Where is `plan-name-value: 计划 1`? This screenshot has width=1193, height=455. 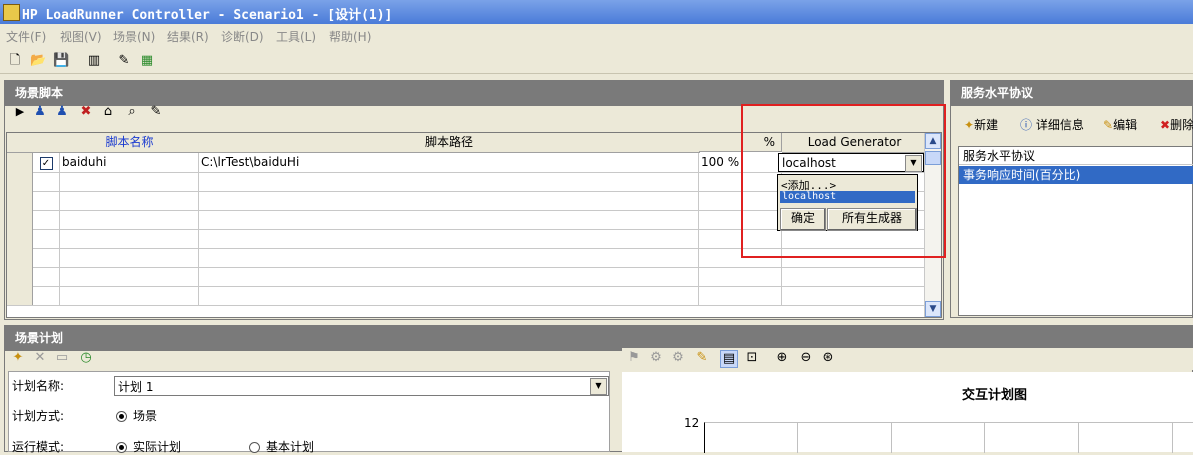 plan-name-value: 计划 1 is located at coordinates (136, 387).